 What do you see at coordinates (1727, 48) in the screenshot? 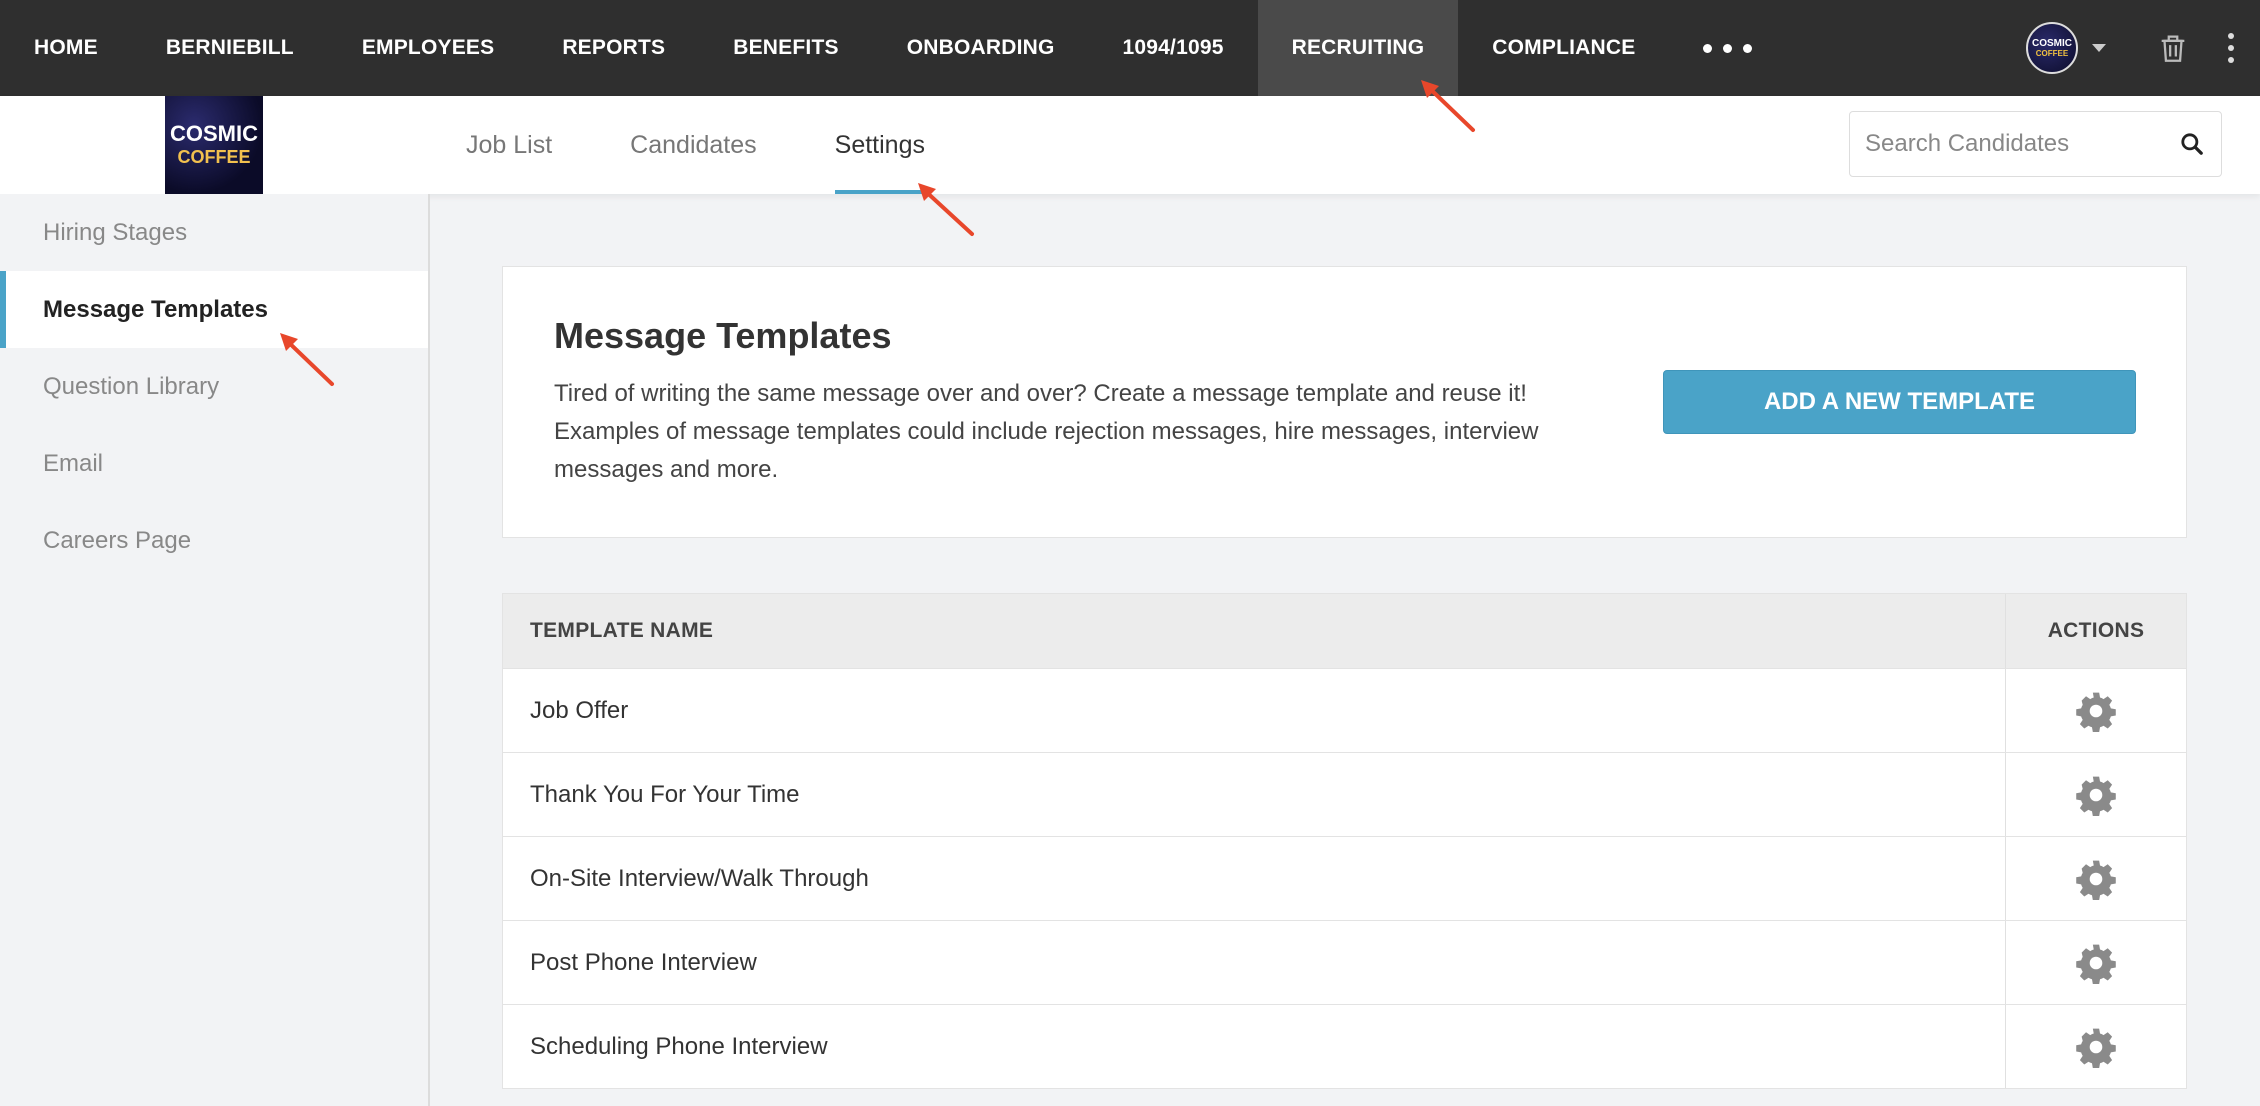
I see `more-menu-icon` at bounding box center [1727, 48].